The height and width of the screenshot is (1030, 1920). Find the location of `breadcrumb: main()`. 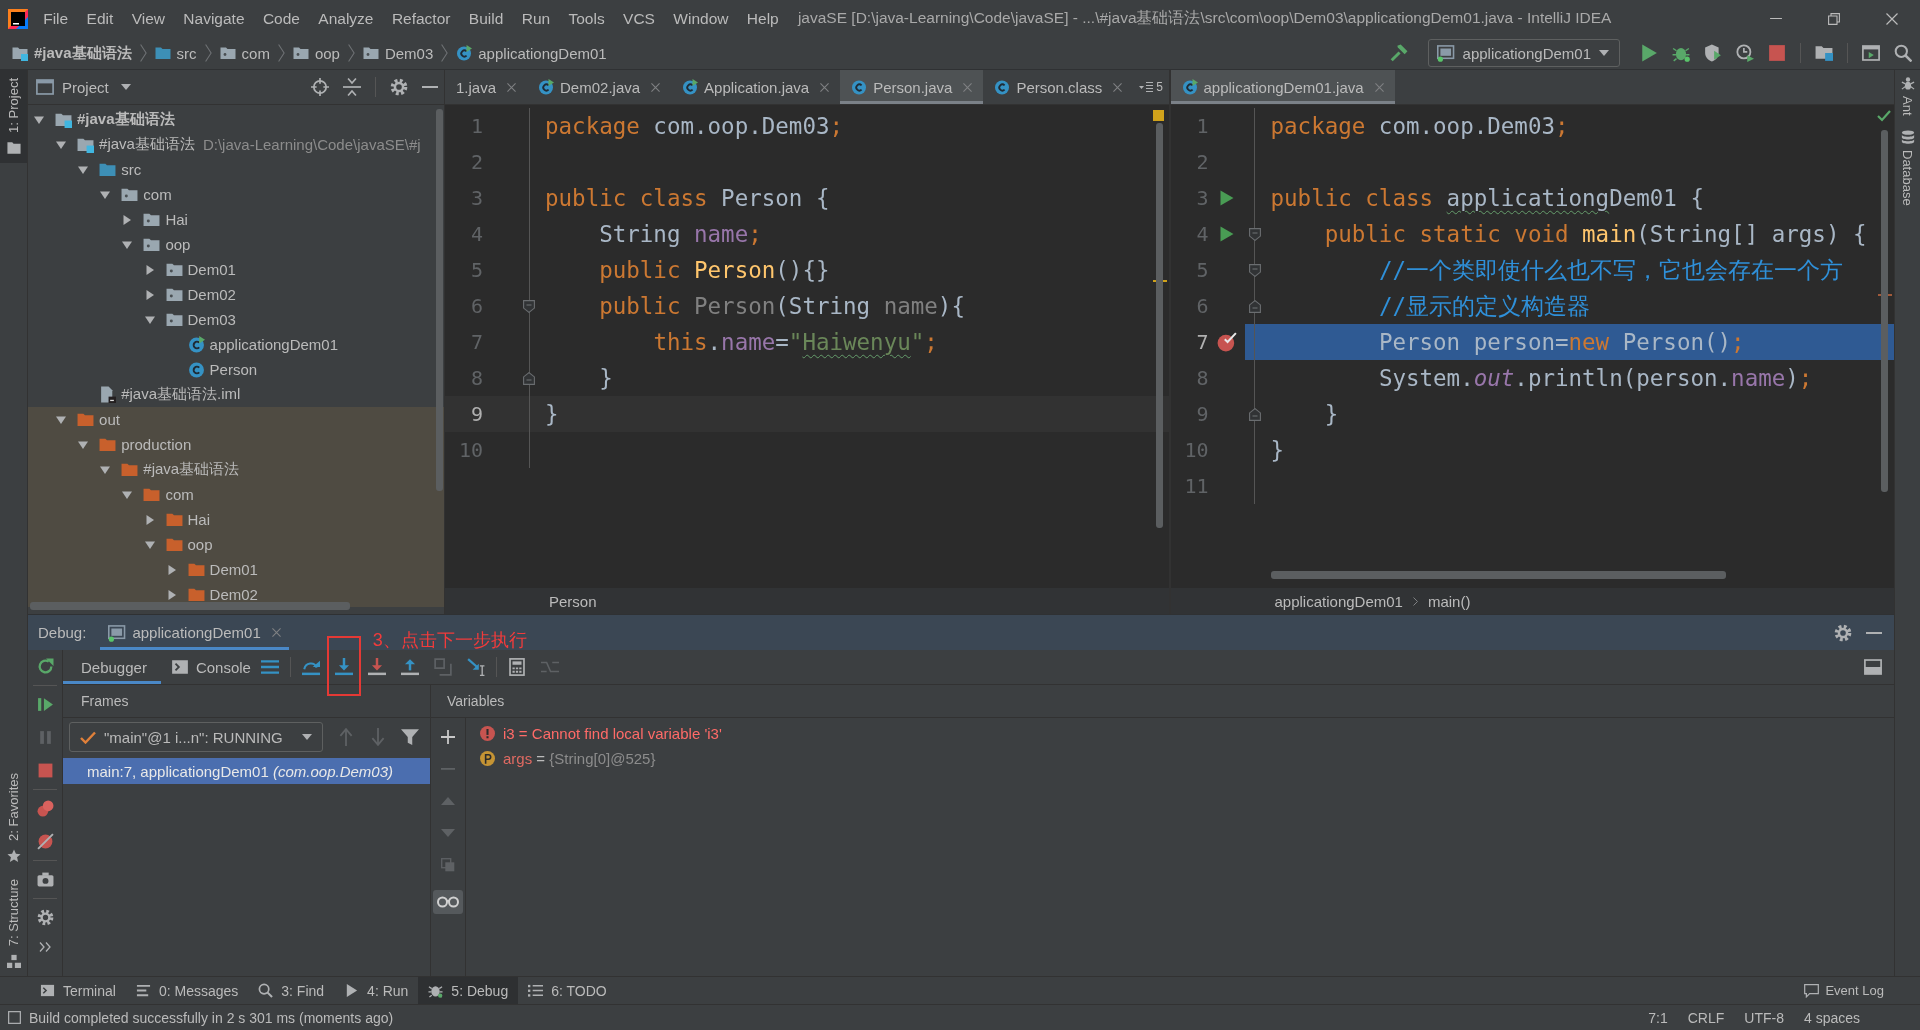

breadcrumb: main() is located at coordinates (1449, 601).